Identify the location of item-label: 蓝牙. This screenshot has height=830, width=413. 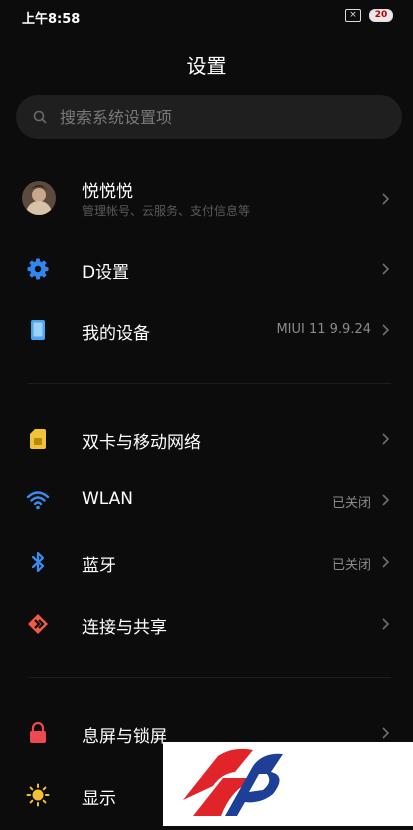
(99, 566).